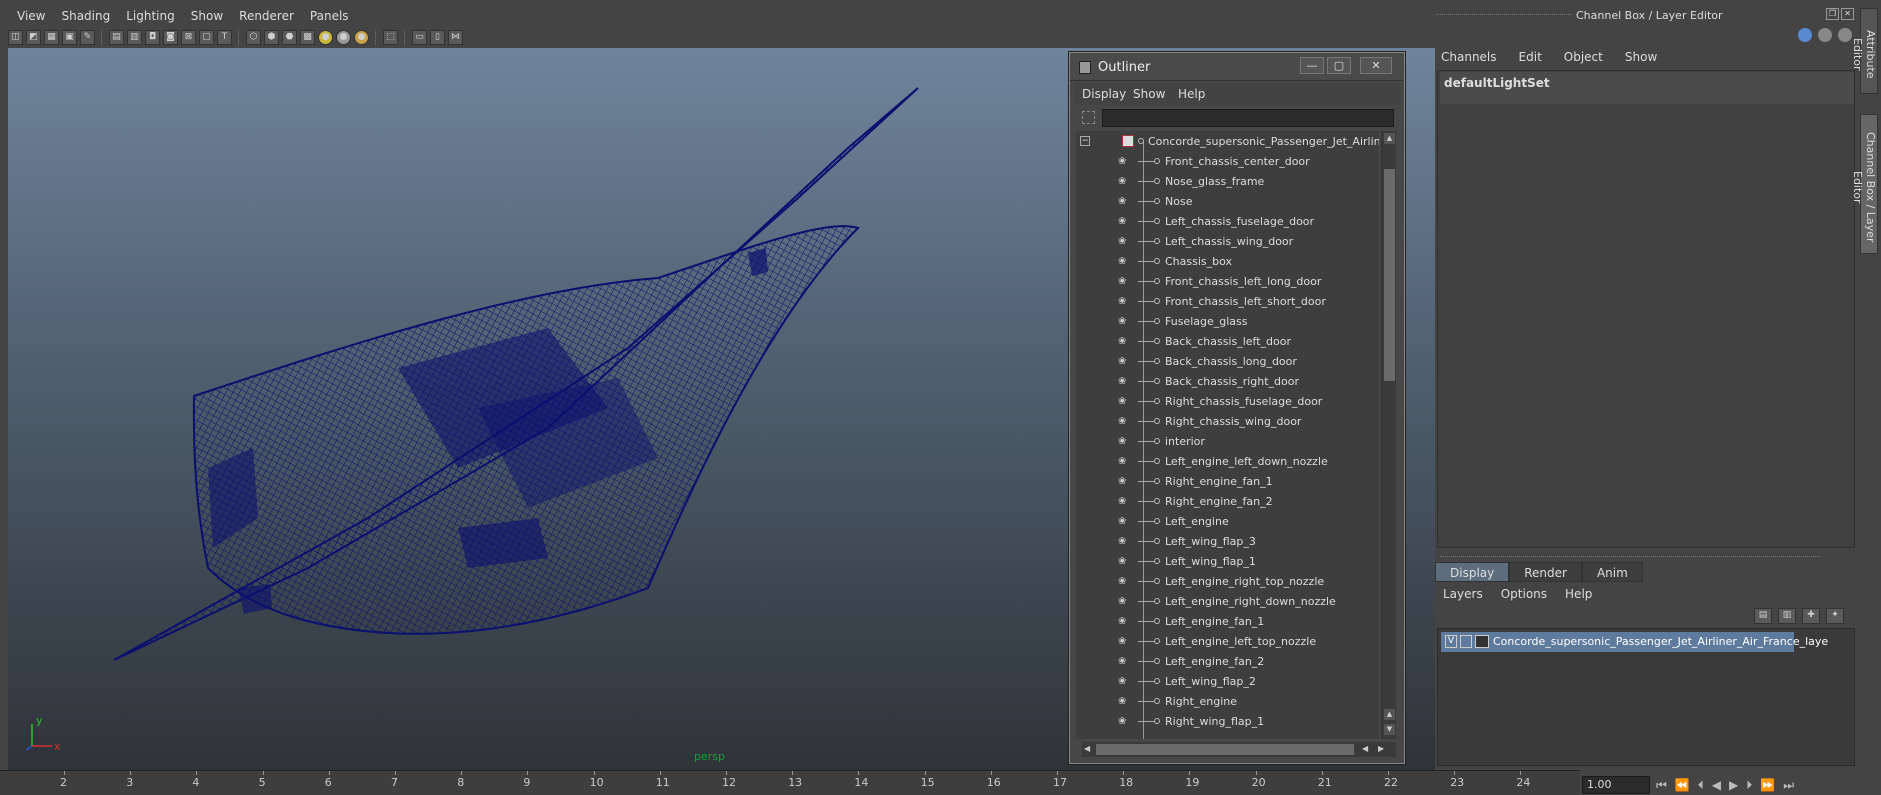 The width and height of the screenshot is (1881, 795). Describe the element at coordinates (1227, 421) in the screenshot. I see `outliner-item: ❀ Right_chassis_wing_door` at that location.